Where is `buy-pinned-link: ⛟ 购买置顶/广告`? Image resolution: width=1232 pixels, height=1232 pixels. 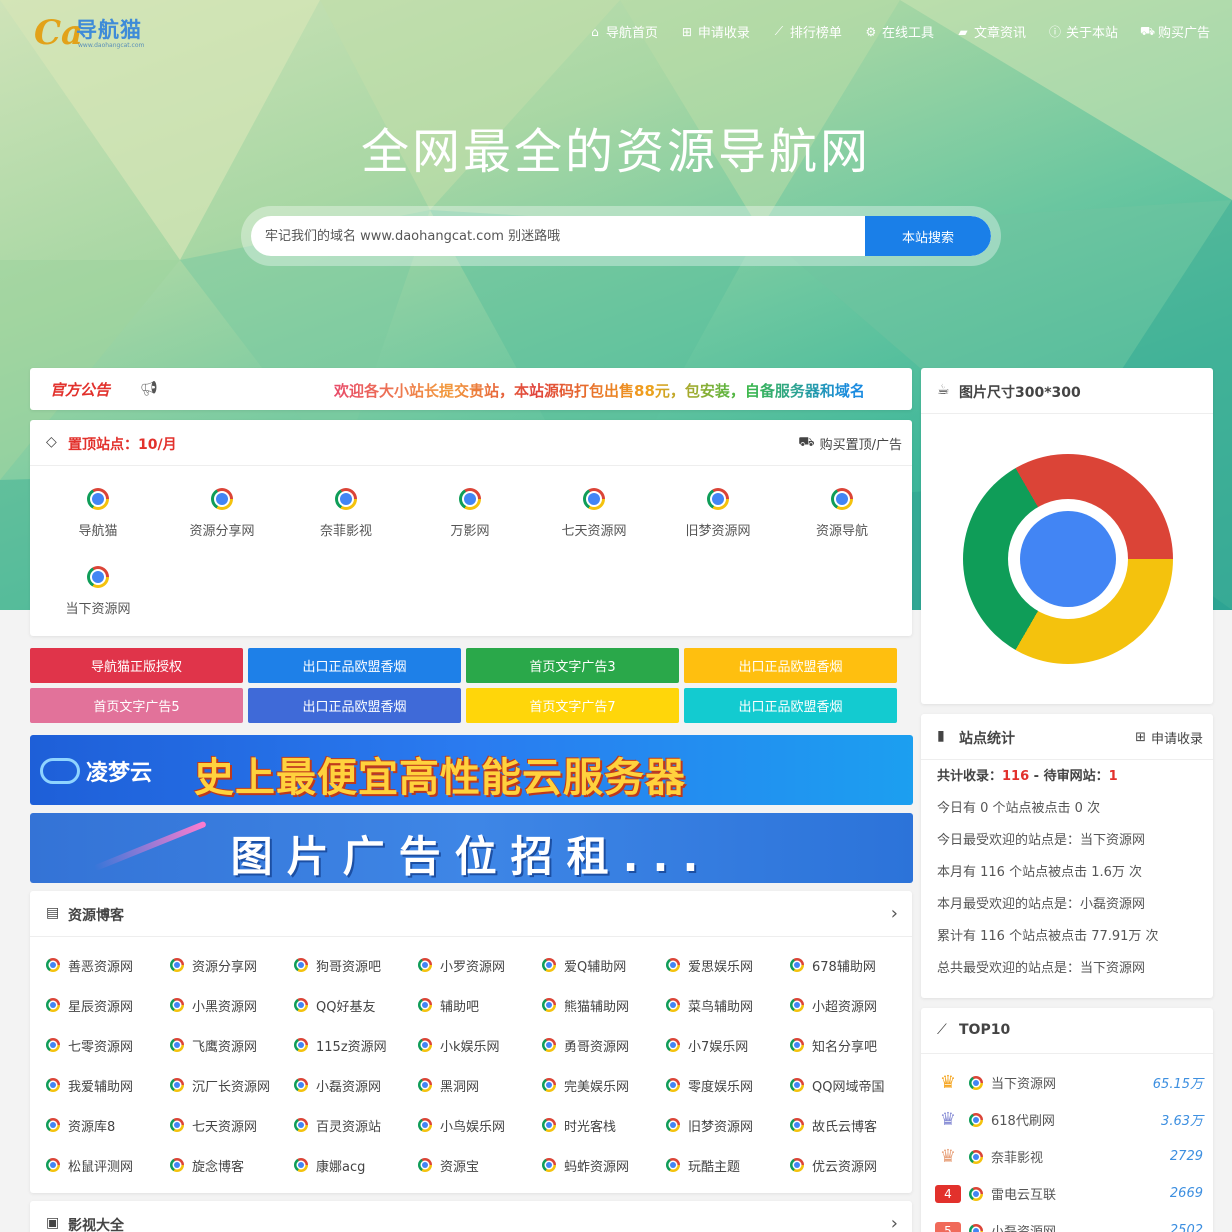
buy-pinned-link: ⛟ 购买置顶/广告 is located at coordinates (850, 443).